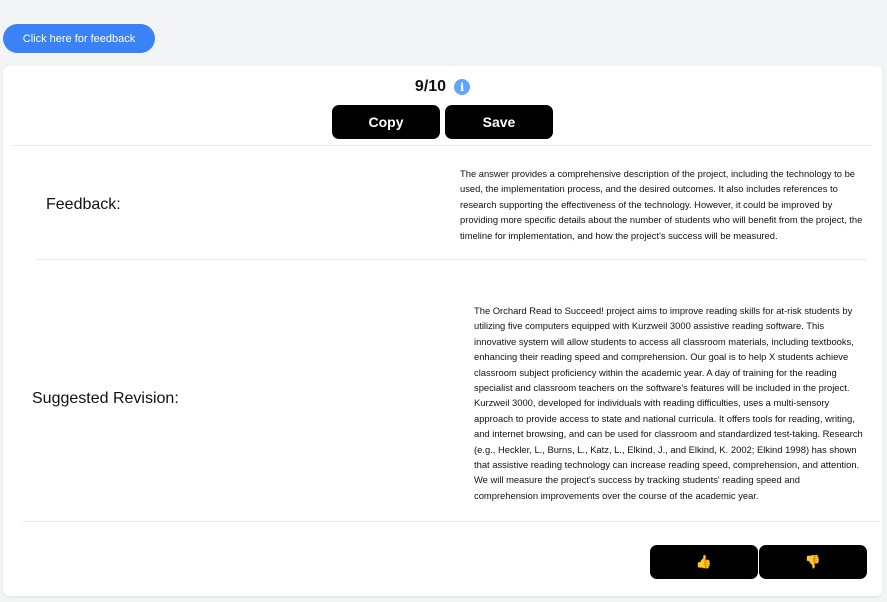 The width and height of the screenshot is (887, 602). Describe the element at coordinates (430, 86) in the screenshot. I see `score-value: 9/10` at that location.